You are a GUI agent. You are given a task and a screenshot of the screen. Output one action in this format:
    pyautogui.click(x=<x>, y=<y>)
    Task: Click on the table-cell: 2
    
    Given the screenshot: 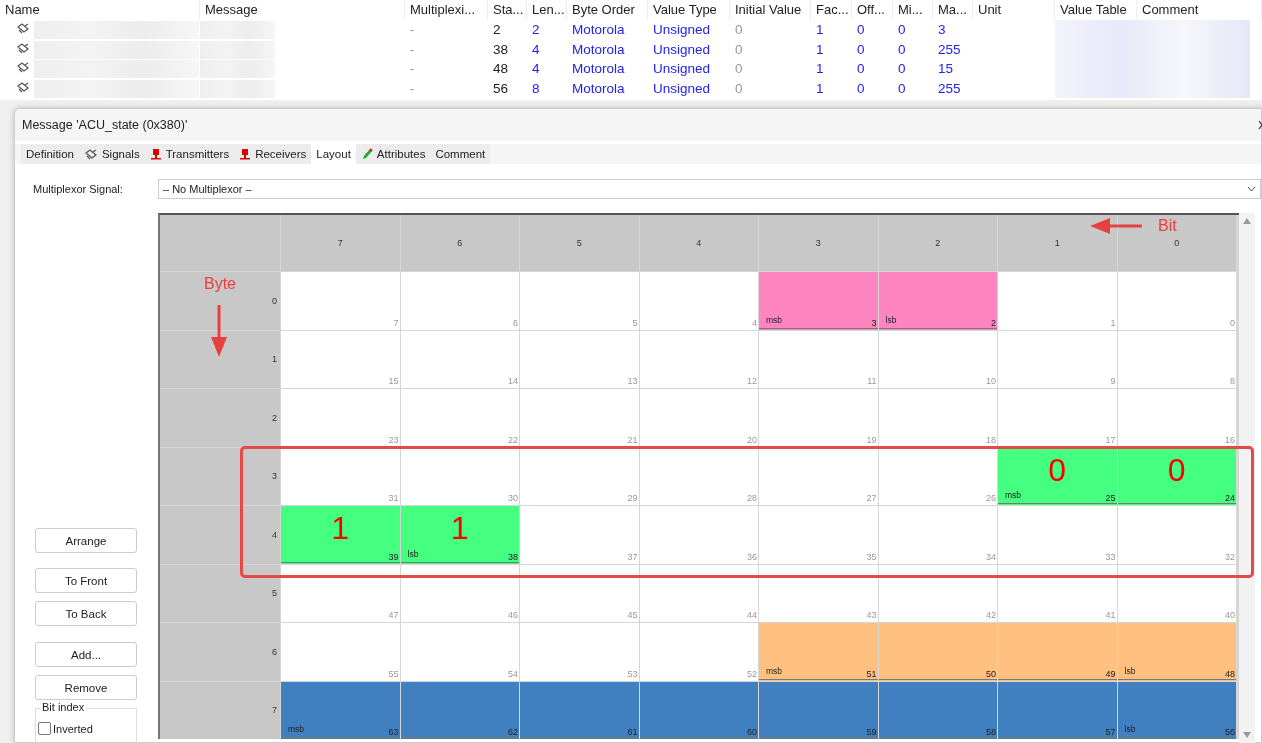 What is the action you would take?
    pyautogui.click(x=536, y=29)
    